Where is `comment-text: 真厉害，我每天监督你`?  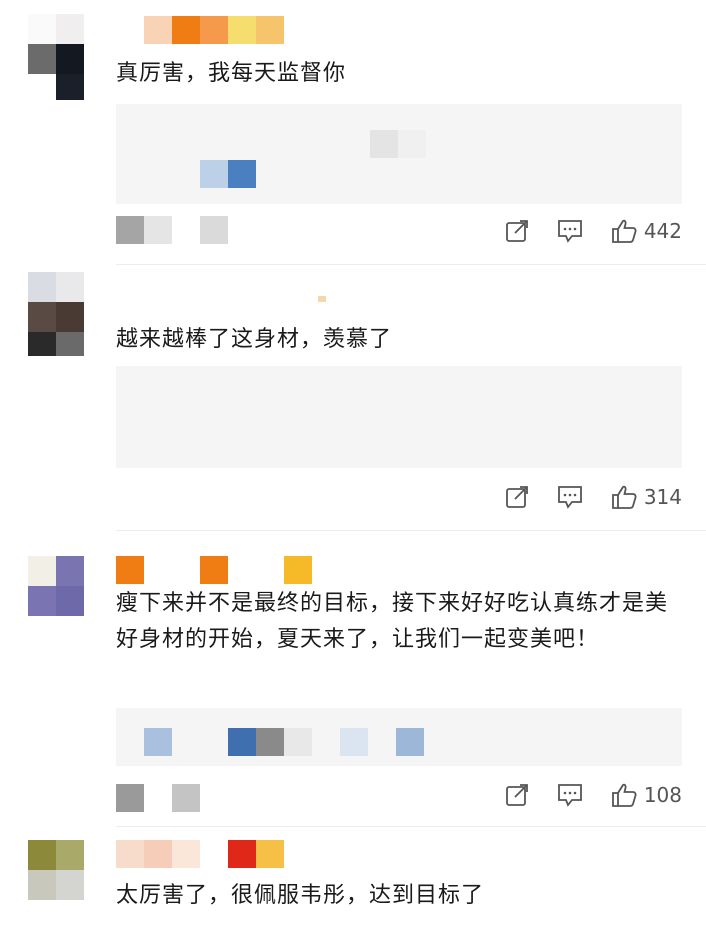 comment-text: 真厉害，我每天监督你 is located at coordinates (231, 73).